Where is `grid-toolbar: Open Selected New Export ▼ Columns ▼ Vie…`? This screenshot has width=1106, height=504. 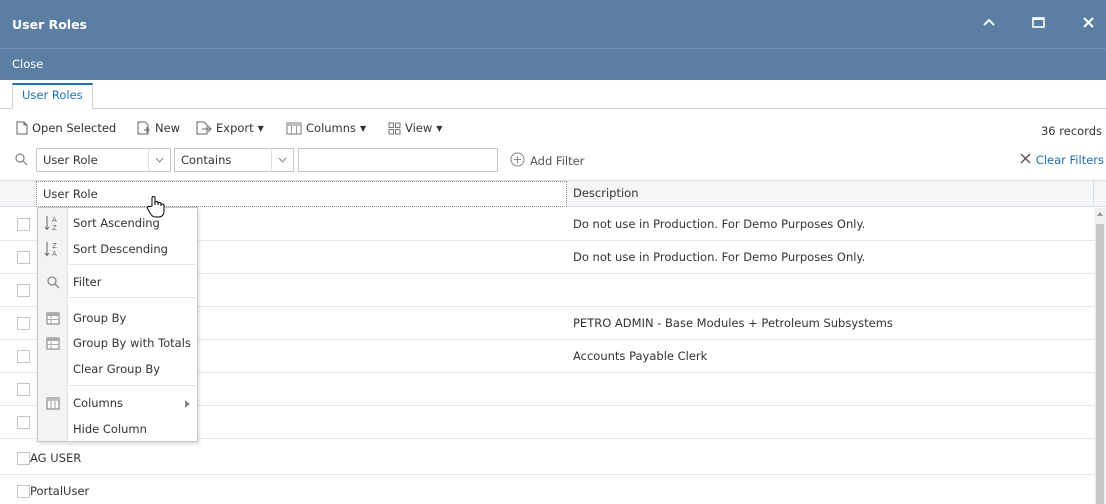 grid-toolbar: Open Selected New Export ▼ Columns ▼ Vie… is located at coordinates (553, 130).